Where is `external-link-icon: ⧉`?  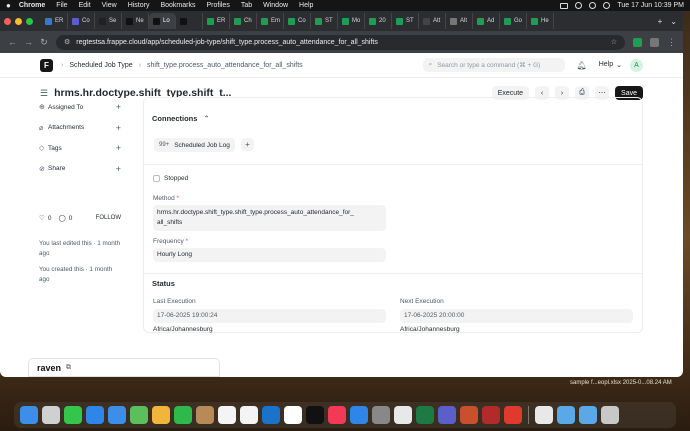 external-link-icon: ⧉ is located at coordinates (68, 368).